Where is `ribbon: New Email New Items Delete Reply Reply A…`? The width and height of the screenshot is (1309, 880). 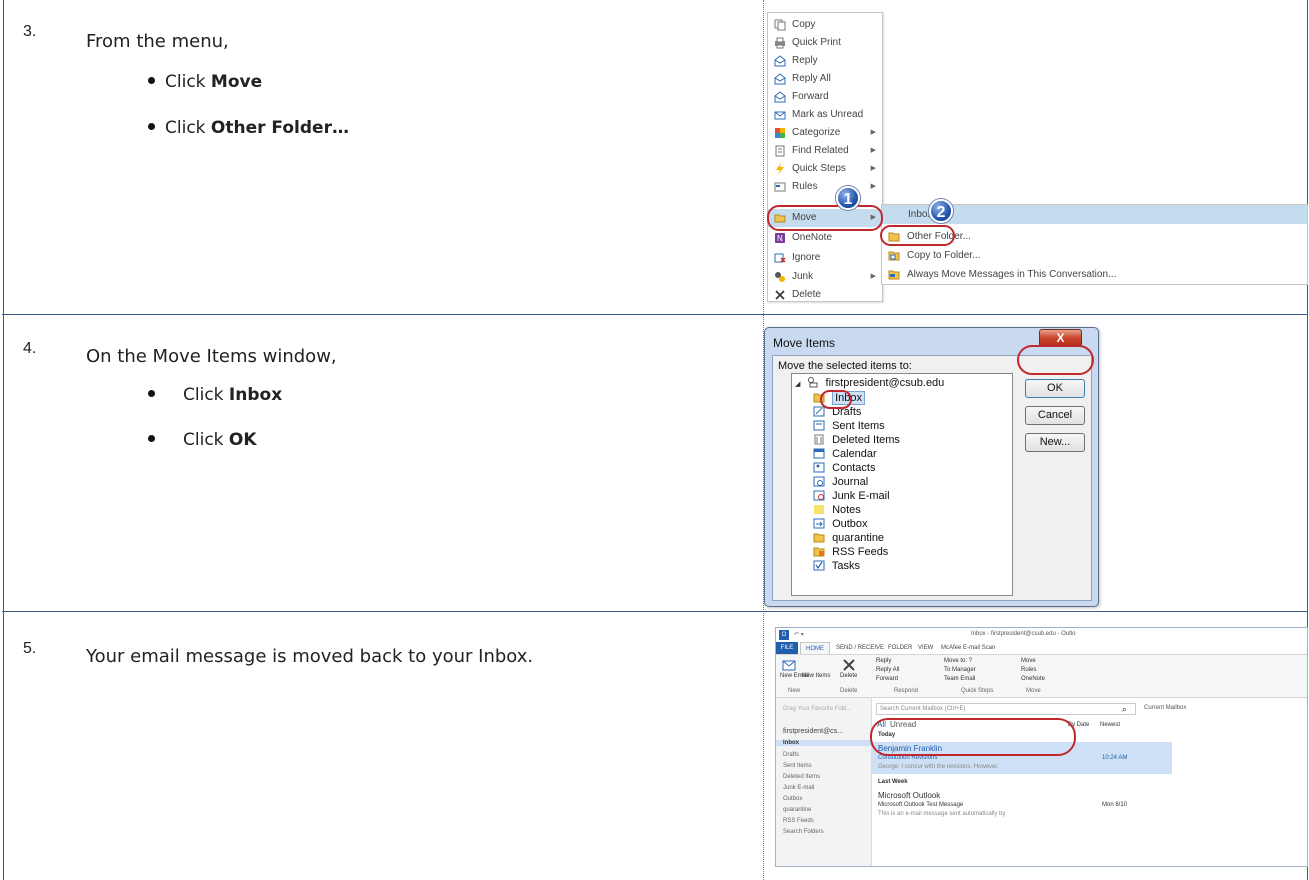 ribbon: New Email New Items Delete Reply Reply A… is located at coordinates (1041, 676).